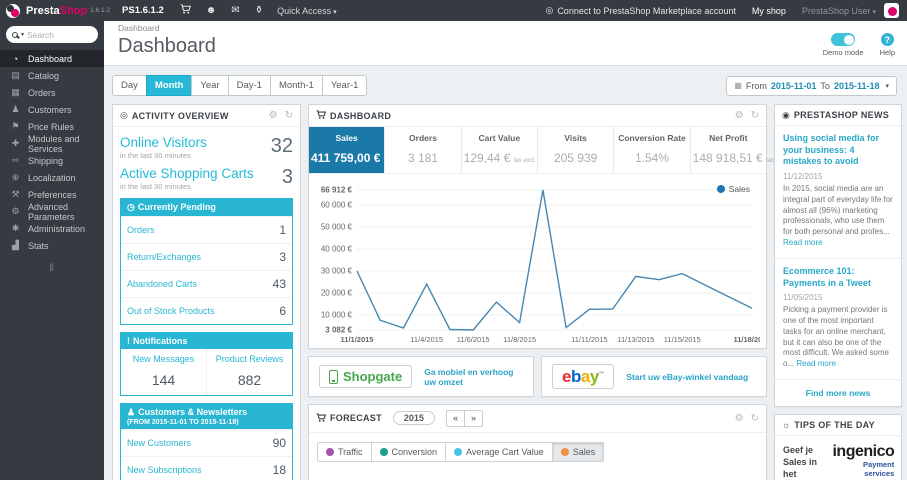  I want to click on sidebar-item-modules: ✚ Modules and Services, so click(52, 143).